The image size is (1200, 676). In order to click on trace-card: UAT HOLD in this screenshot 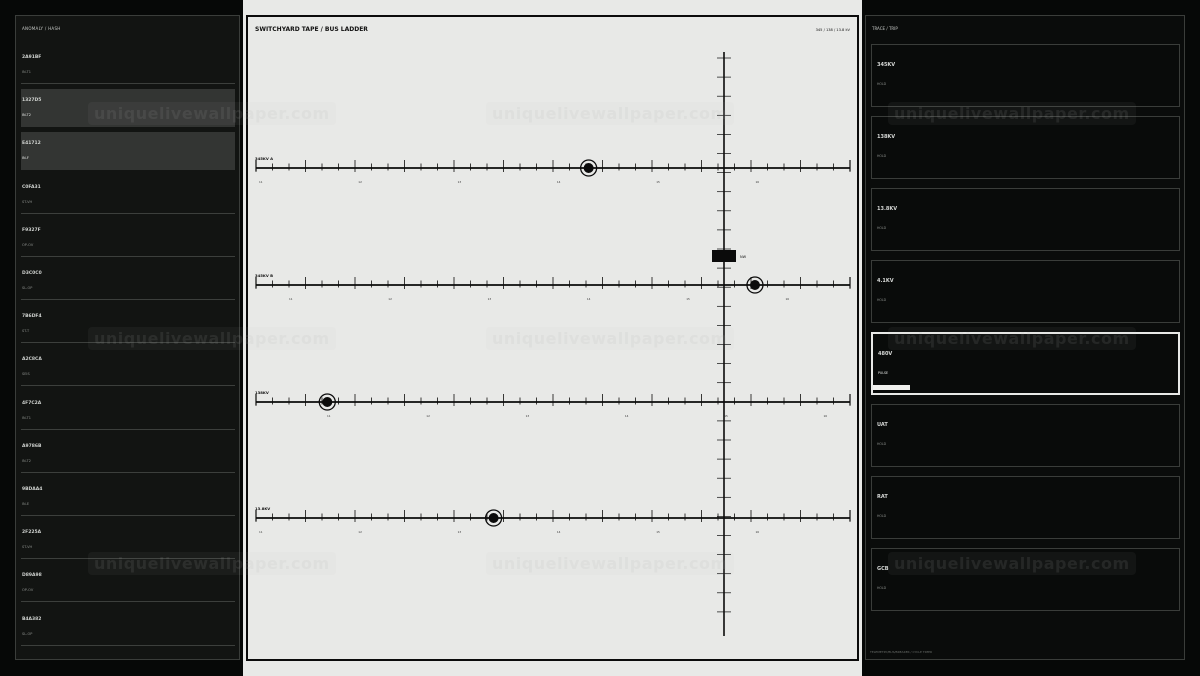, I will do `click(1025, 435)`.